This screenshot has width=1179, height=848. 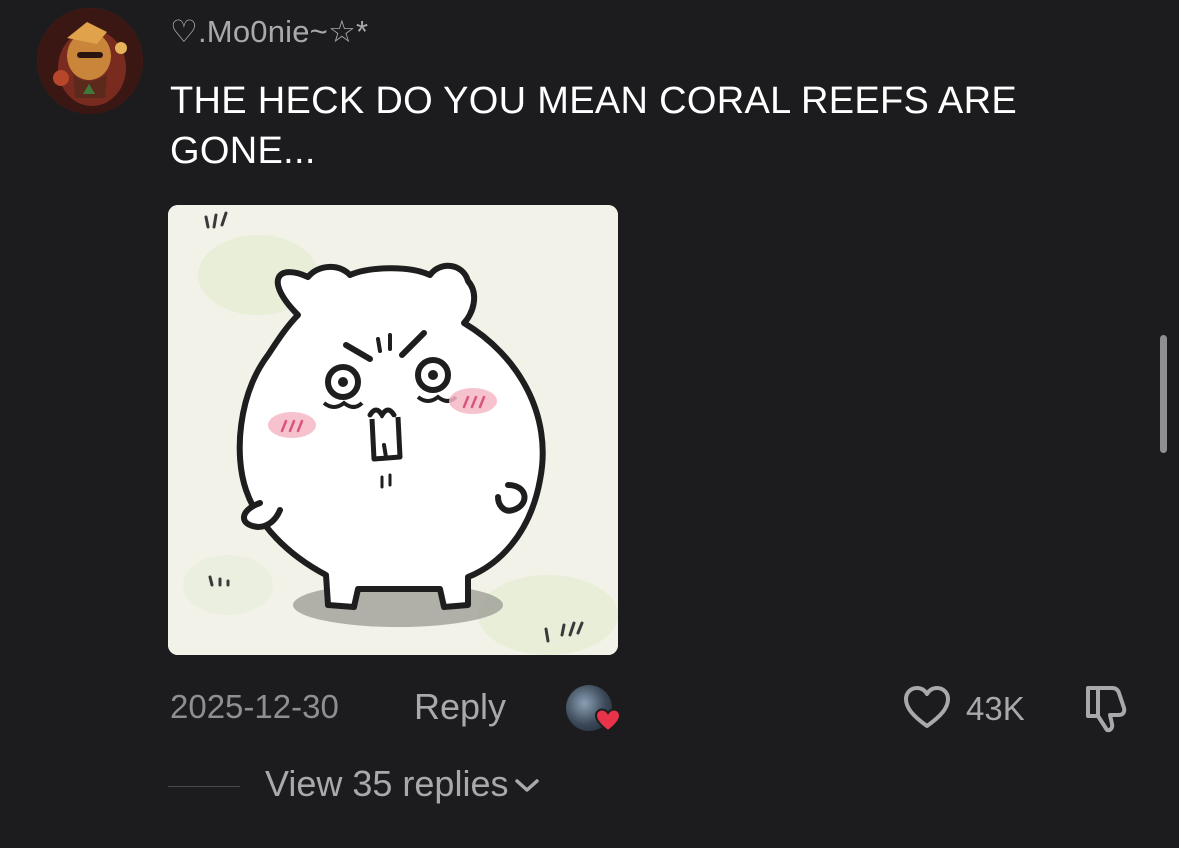 What do you see at coordinates (927, 707) in the screenshot?
I see `heart-outline-icon` at bounding box center [927, 707].